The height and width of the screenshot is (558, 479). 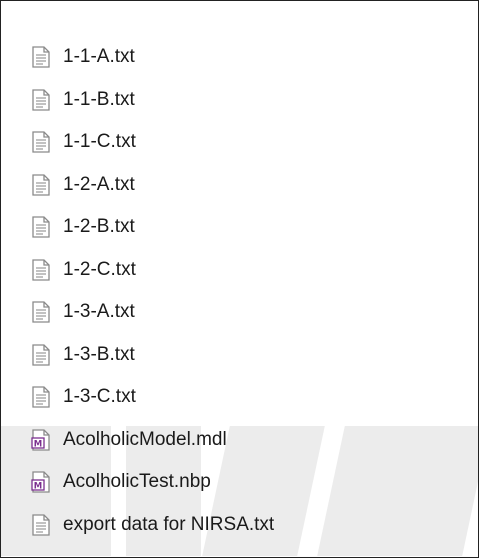 What do you see at coordinates (99, 312) in the screenshot?
I see `file-name: 1-3-A.txt` at bounding box center [99, 312].